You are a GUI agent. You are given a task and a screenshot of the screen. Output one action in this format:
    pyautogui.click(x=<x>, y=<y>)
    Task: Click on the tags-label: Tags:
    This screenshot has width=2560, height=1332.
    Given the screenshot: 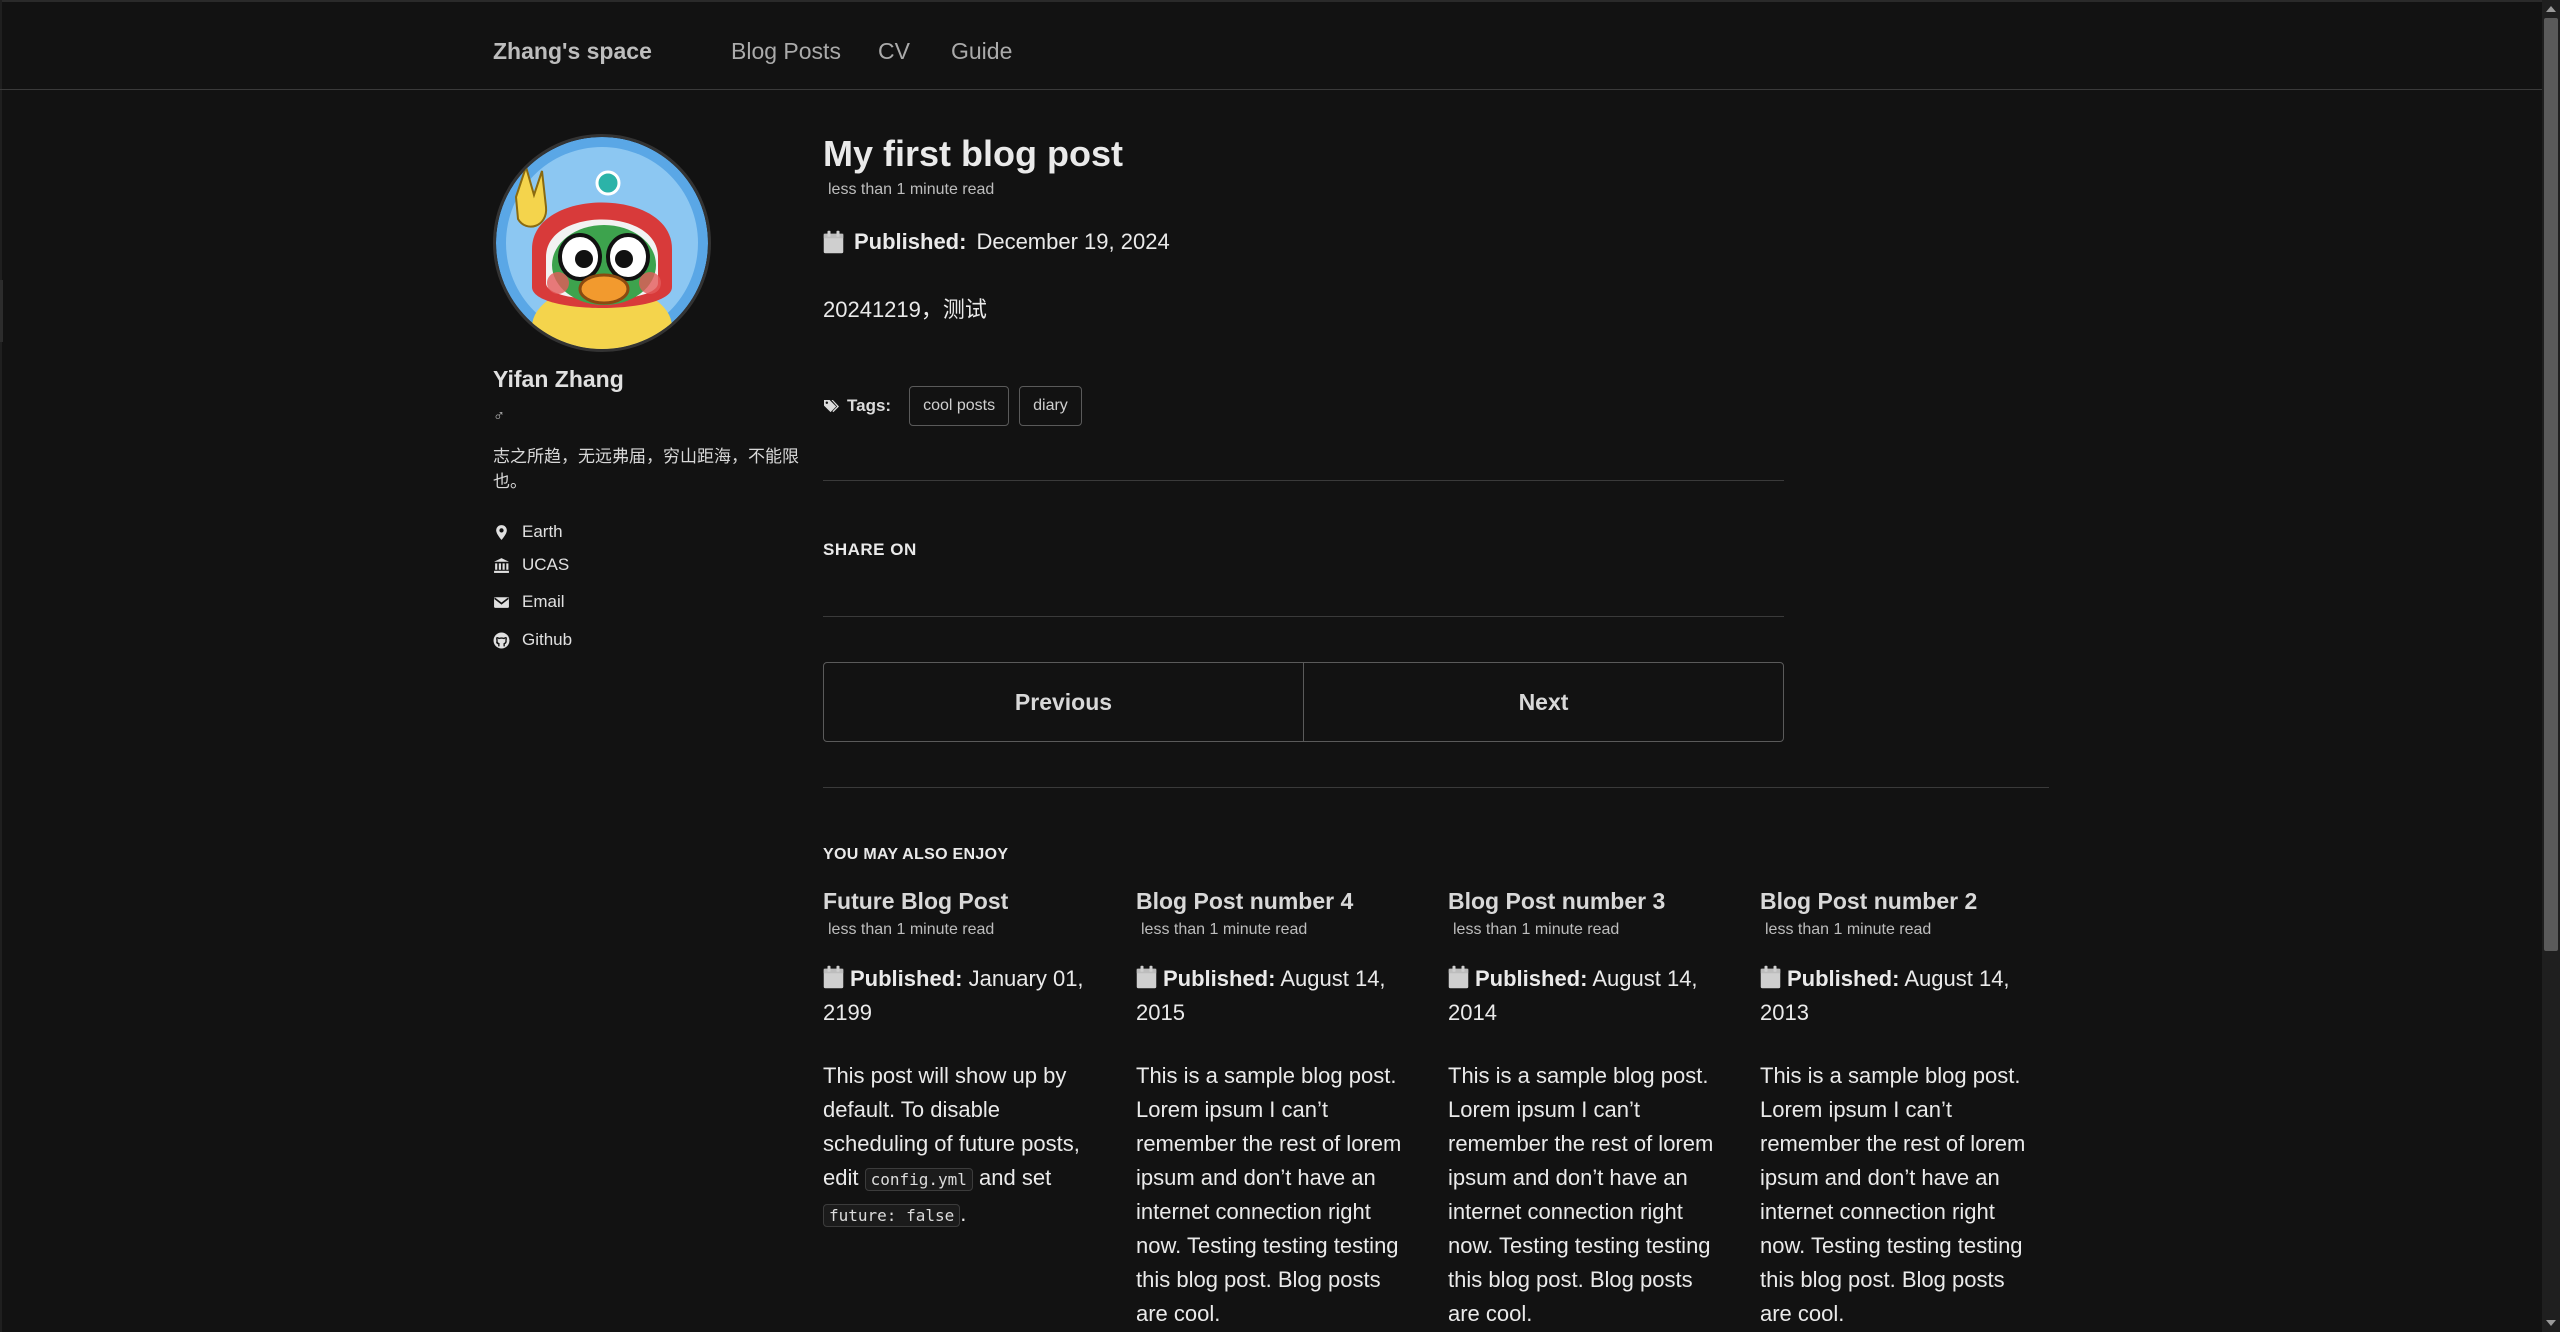 What is the action you would take?
    pyautogui.click(x=869, y=405)
    